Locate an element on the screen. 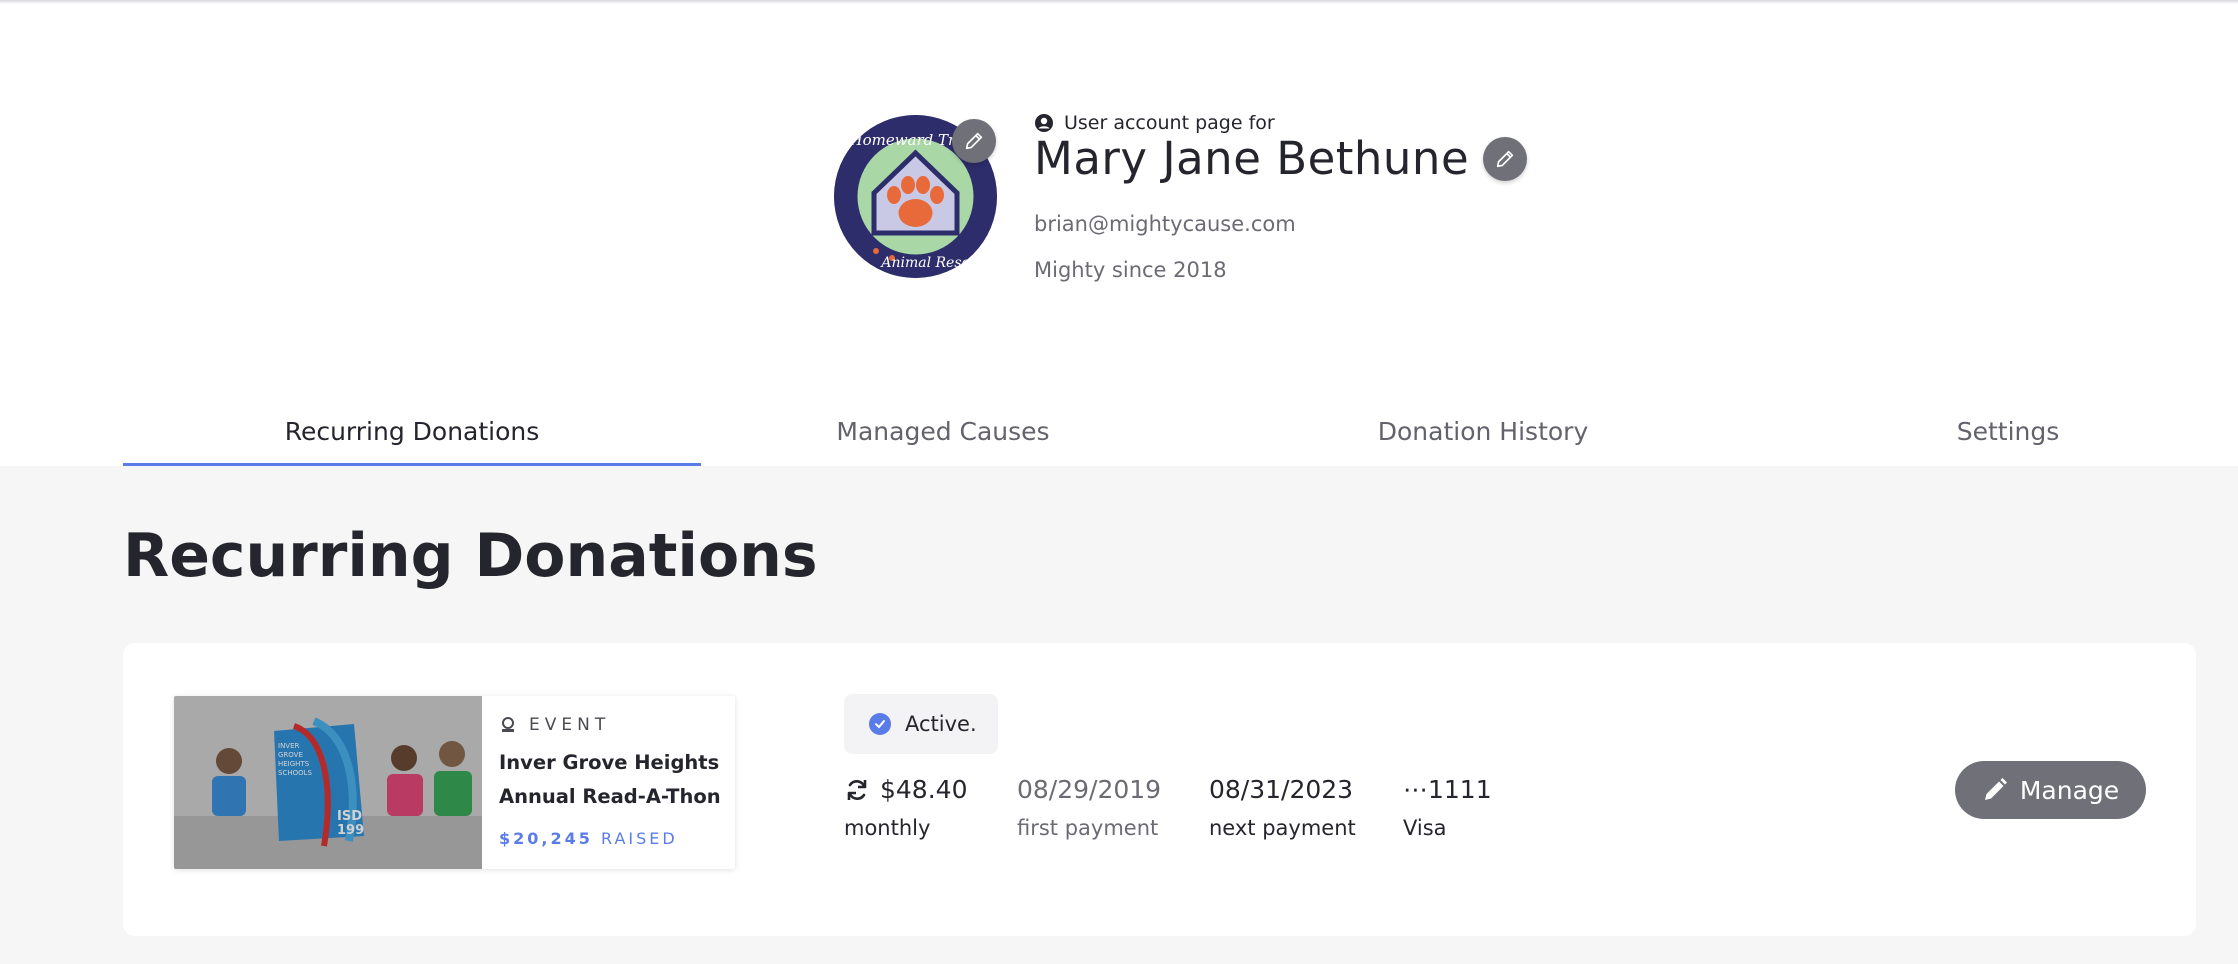 Image resolution: width=2238 pixels, height=964 pixels. next-payment-date: 08/31/2023 is located at coordinates (1281, 789).